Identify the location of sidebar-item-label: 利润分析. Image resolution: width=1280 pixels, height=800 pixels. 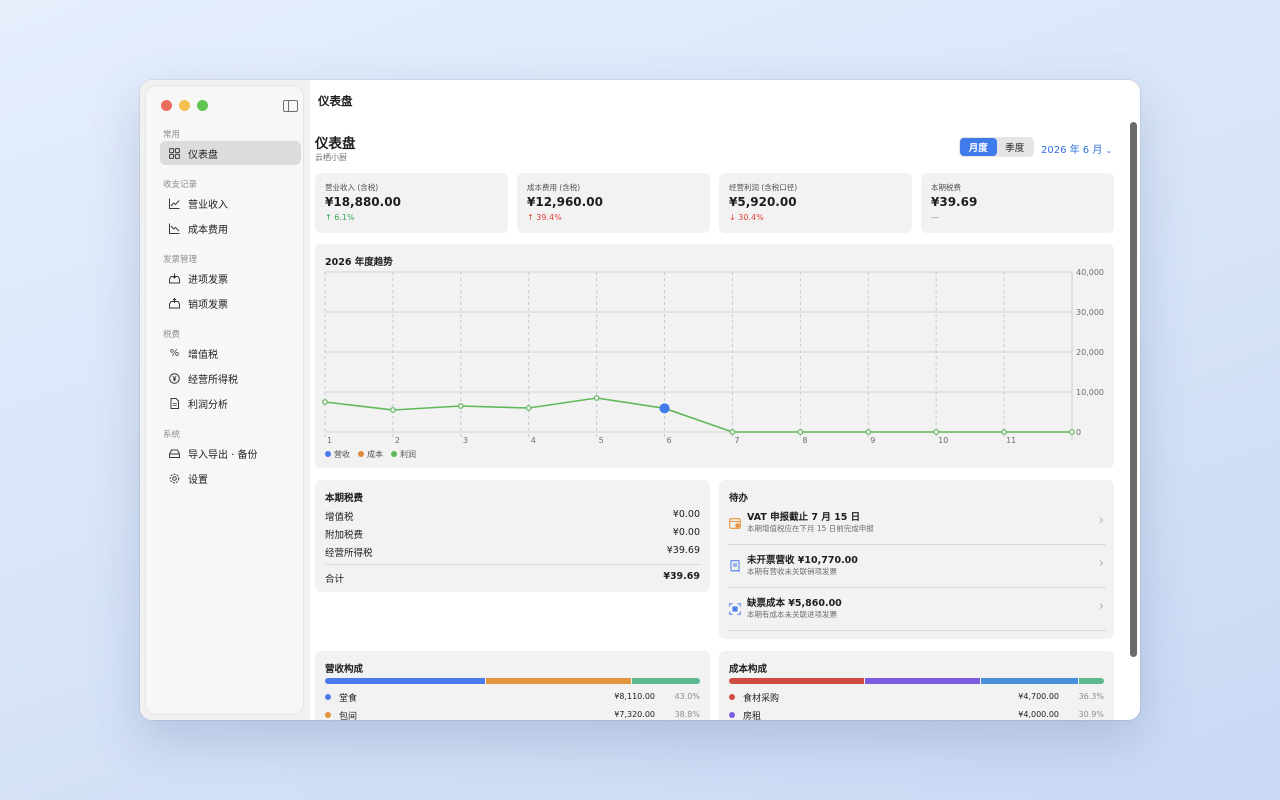
(208, 405).